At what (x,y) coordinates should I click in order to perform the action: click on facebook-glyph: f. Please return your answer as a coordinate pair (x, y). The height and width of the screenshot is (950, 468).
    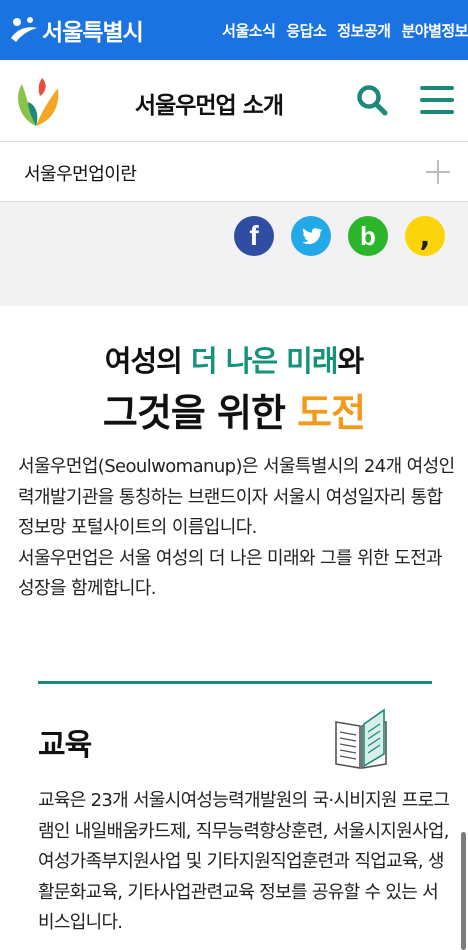
    Looking at the image, I should click on (254, 235).